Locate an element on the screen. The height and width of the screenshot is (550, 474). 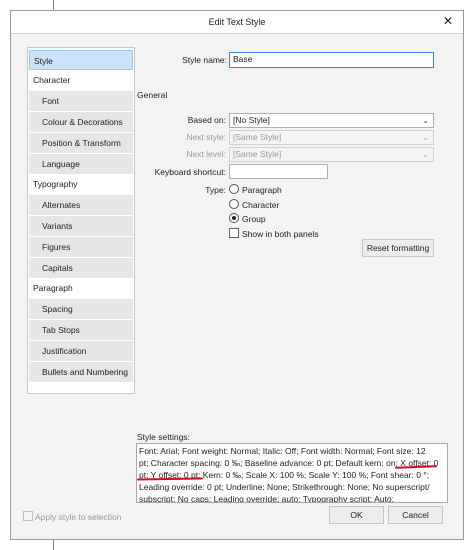
next-level-label: Next level: is located at coordinates (206, 154).